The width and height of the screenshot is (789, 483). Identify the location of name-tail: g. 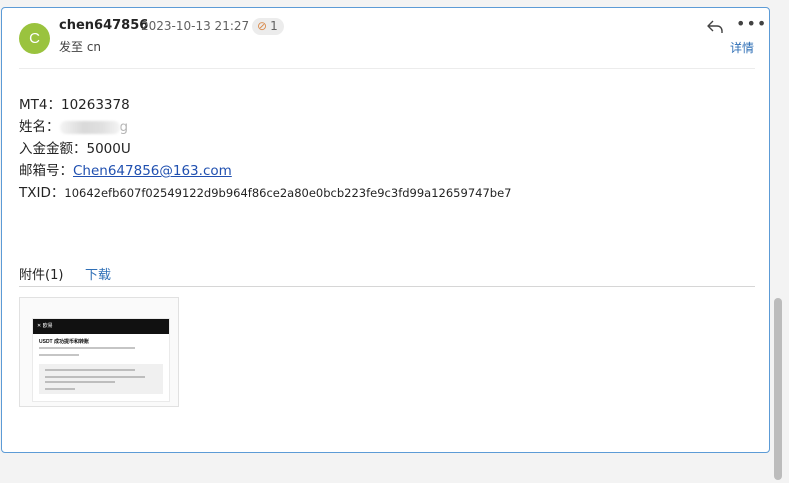
(124, 127).